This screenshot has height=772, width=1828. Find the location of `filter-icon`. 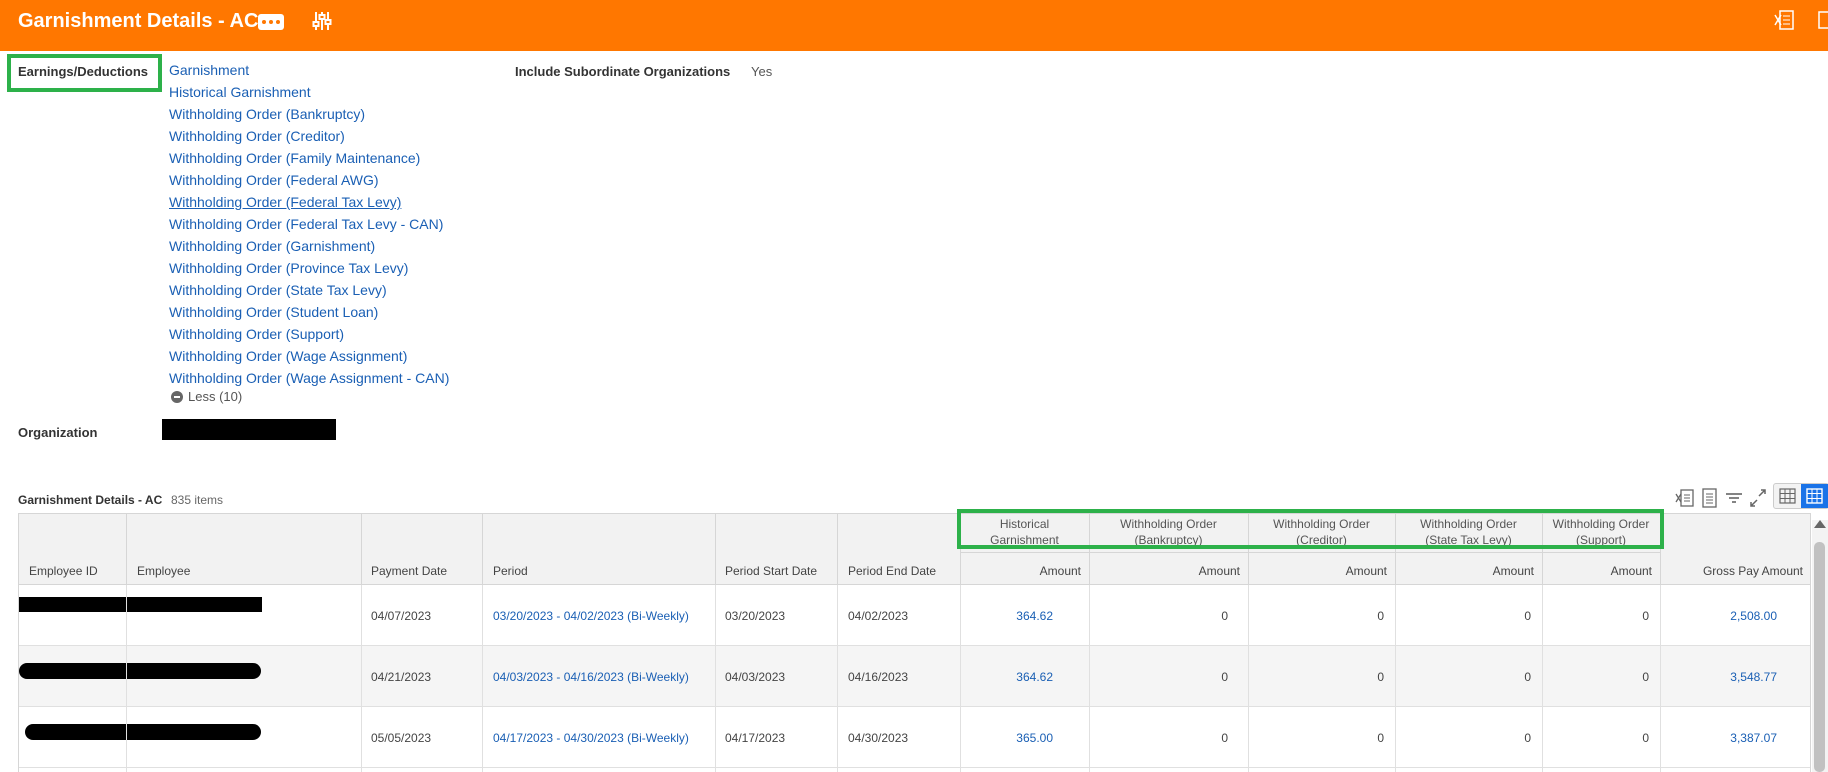

filter-icon is located at coordinates (1734, 498).